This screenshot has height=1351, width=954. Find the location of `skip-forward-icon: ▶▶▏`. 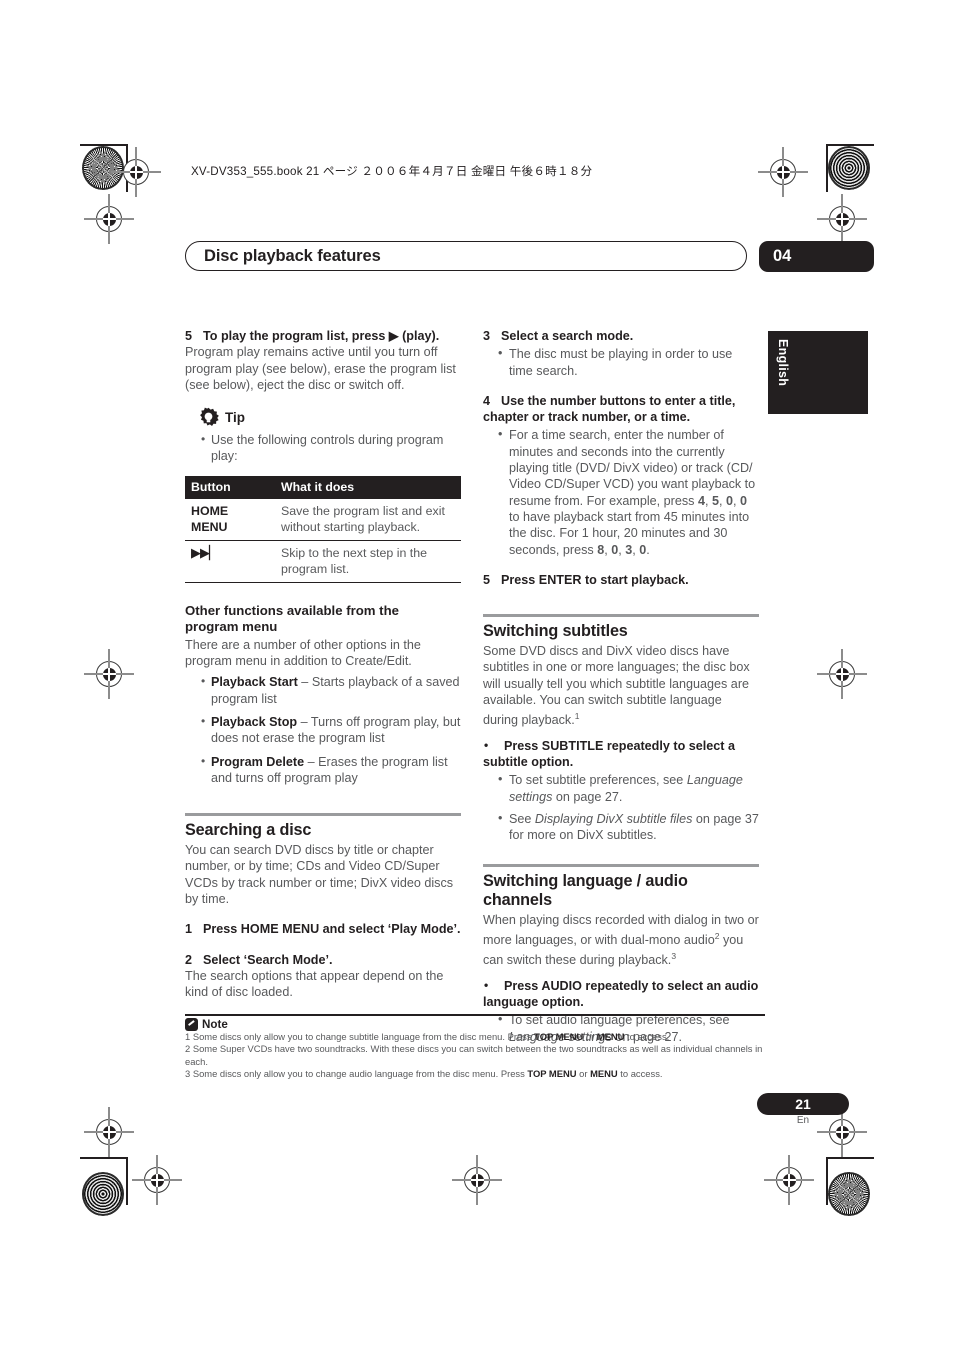

skip-forward-icon: ▶▶▏ is located at coordinates (205, 552).